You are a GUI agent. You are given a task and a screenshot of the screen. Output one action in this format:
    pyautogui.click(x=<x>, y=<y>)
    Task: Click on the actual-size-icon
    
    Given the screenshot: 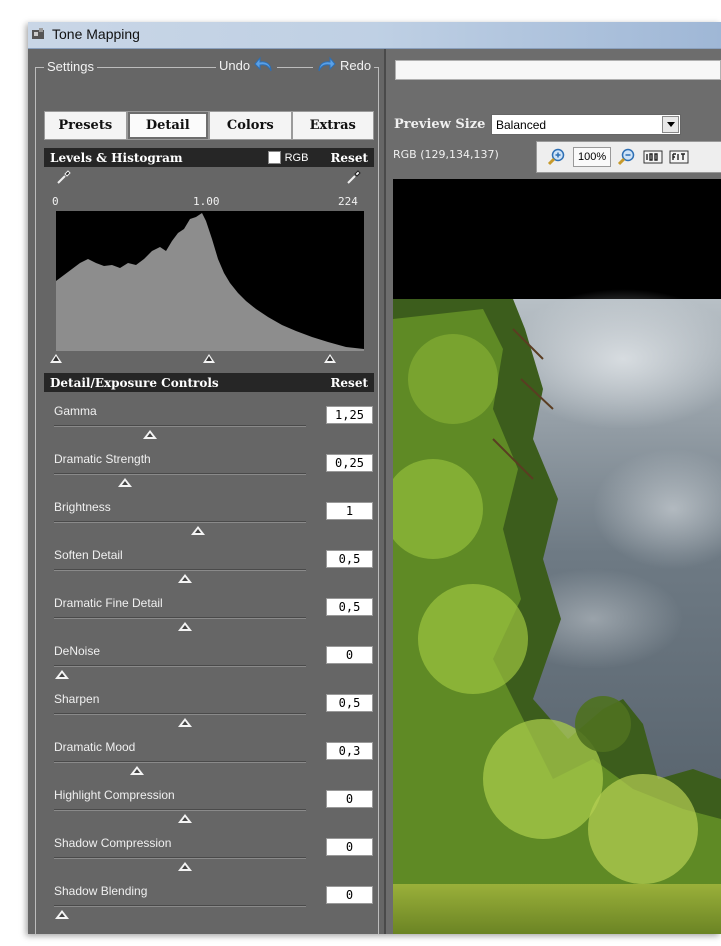 What is the action you would take?
    pyautogui.click(x=653, y=157)
    